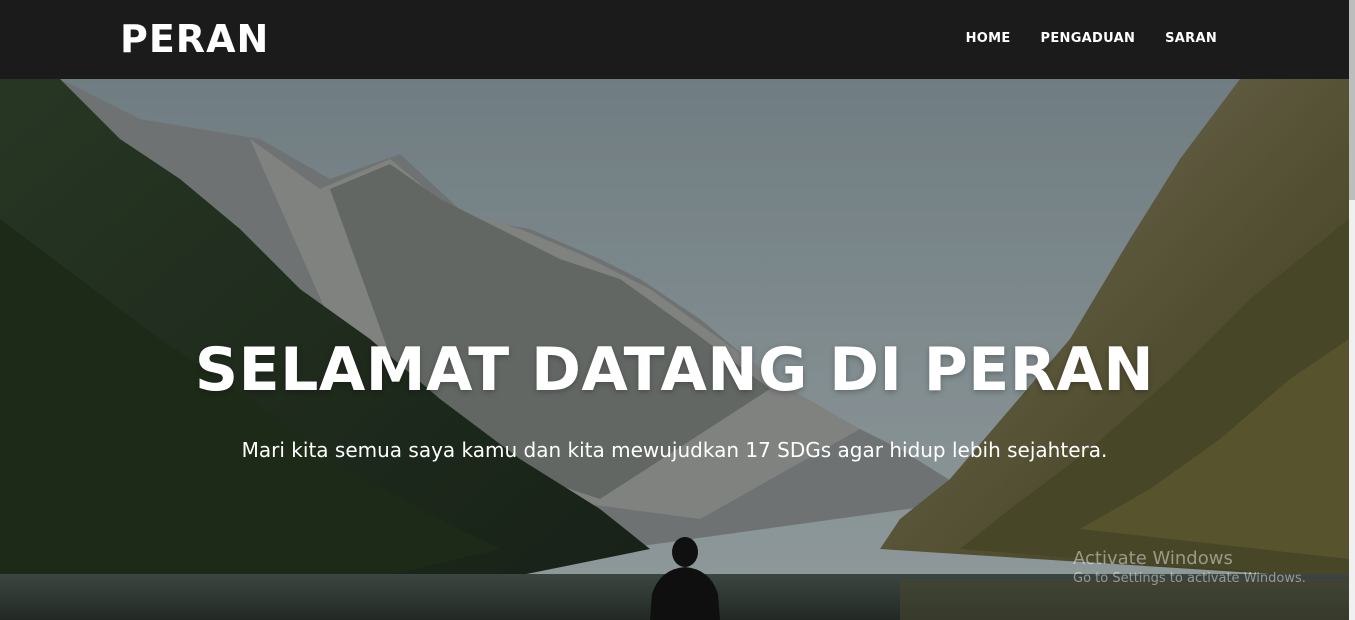 The width and height of the screenshot is (1355, 620). I want to click on nav-item-pengaduan: PENGADUAN, so click(1088, 38).